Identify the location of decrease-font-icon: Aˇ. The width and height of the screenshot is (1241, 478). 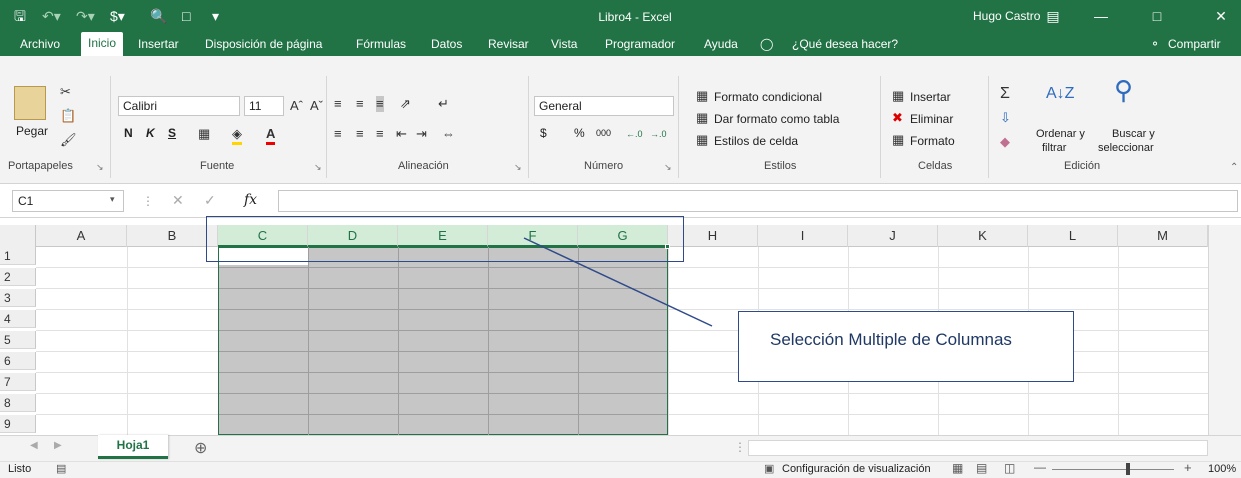
(316, 106).